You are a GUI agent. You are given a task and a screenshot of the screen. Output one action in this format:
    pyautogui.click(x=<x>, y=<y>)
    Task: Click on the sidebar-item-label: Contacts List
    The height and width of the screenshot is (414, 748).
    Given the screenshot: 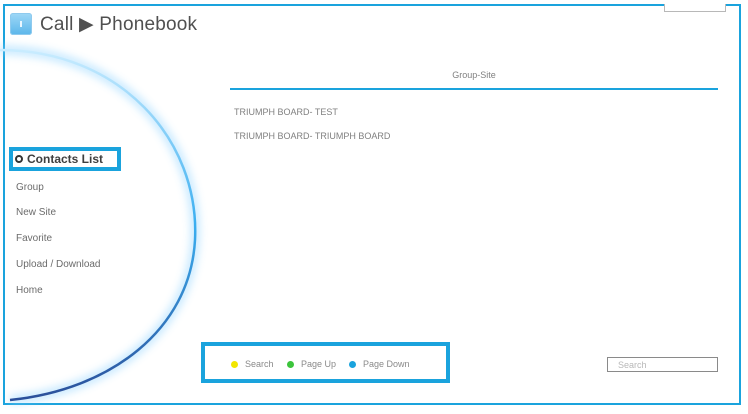 What is the action you would take?
    pyautogui.click(x=65, y=159)
    